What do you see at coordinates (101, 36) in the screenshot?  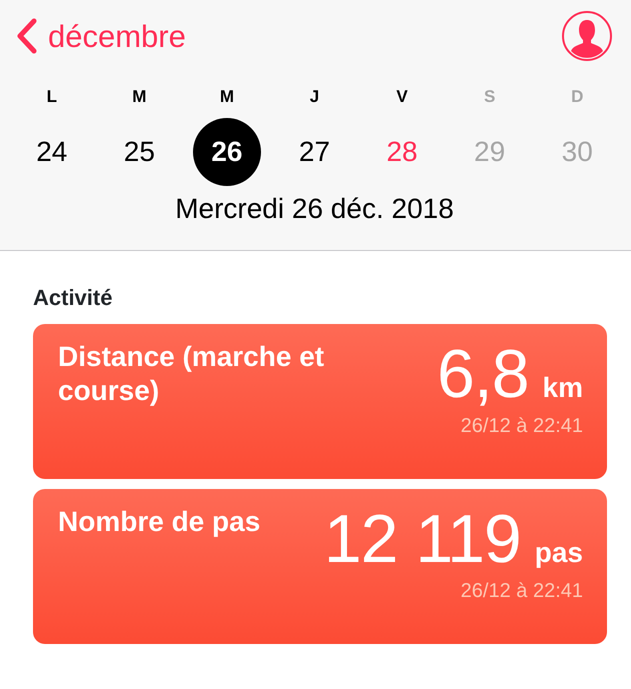 I see `back-link: décembre` at bounding box center [101, 36].